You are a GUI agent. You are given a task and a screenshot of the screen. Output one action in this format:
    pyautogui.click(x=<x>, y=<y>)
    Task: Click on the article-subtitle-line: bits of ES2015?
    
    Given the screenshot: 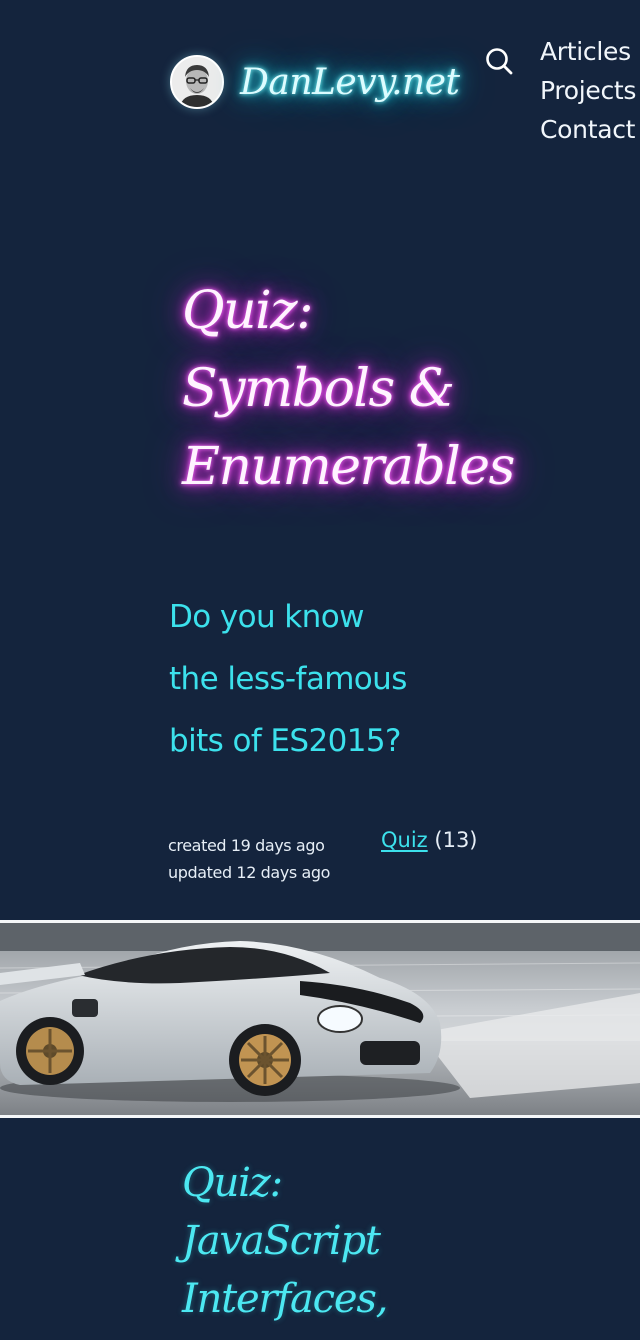 What is the action you would take?
    pyautogui.click(x=285, y=741)
    